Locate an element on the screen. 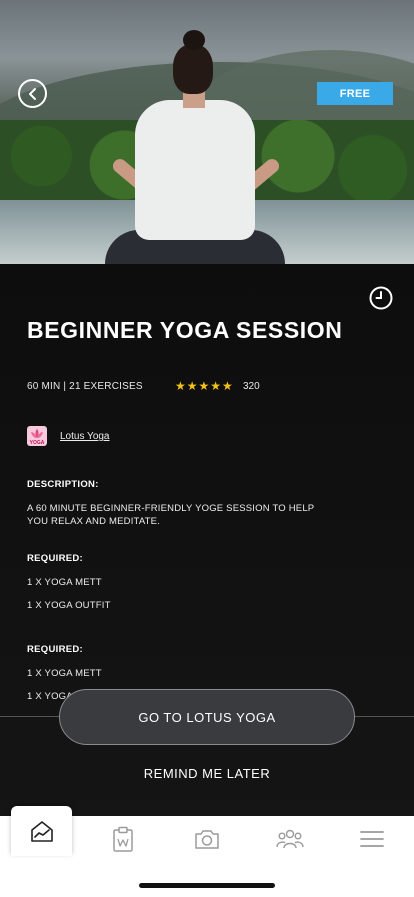 The height and width of the screenshot is (897, 414). meditating-woman-photo is located at coordinates (195, 147).